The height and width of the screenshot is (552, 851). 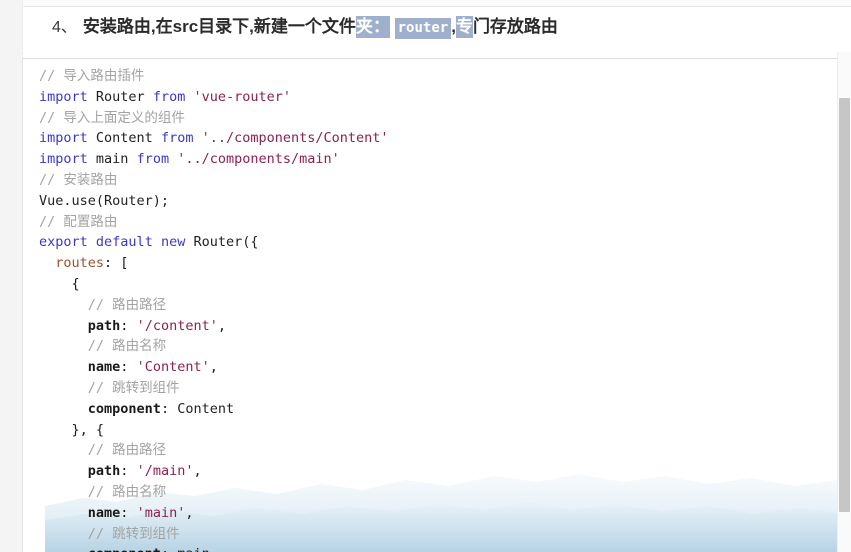 What do you see at coordinates (219, 26) in the screenshot?
I see `heading-segment: 安装路由,在src目录下,新建一个文件` at bounding box center [219, 26].